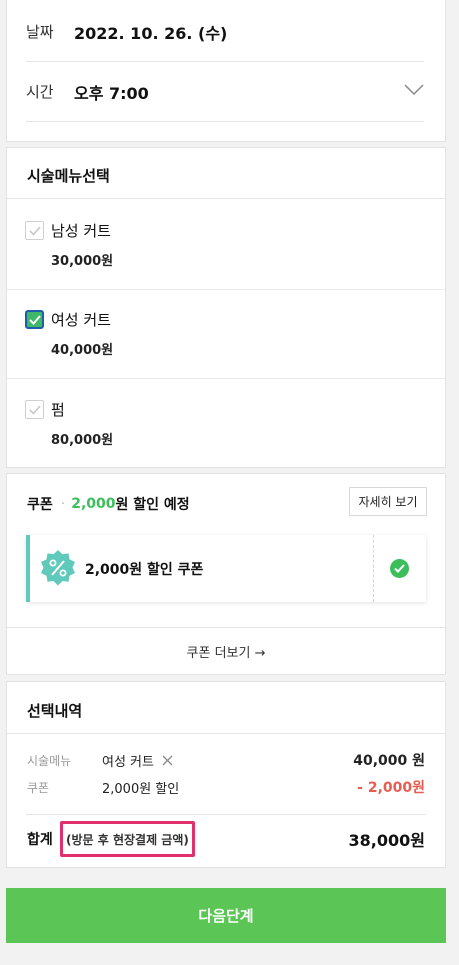  What do you see at coordinates (68, 176) in the screenshot?
I see `menu-title: 시술메뉴선택` at bounding box center [68, 176].